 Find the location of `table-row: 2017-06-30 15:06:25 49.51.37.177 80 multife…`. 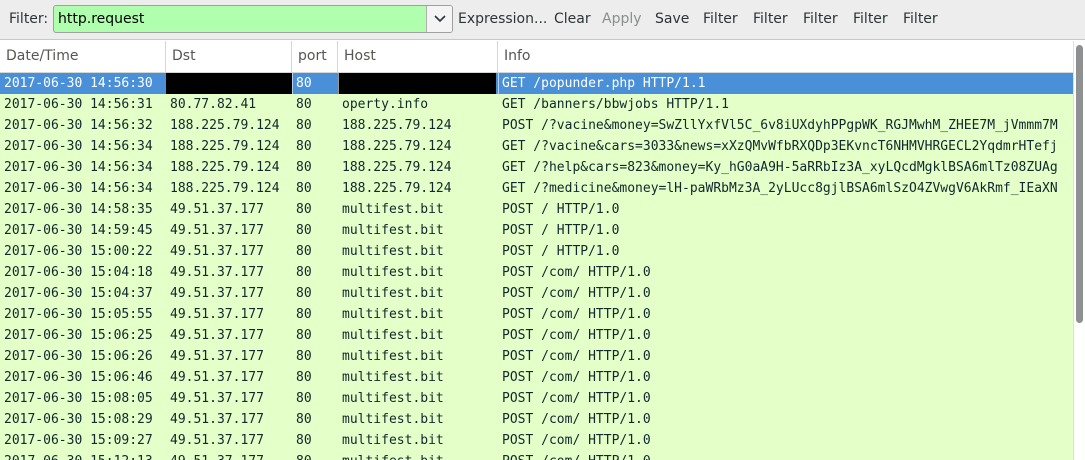

table-row: 2017-06-30 15:06:25 49.51.37.177 80 multife… is located at coordinates (536, 335).